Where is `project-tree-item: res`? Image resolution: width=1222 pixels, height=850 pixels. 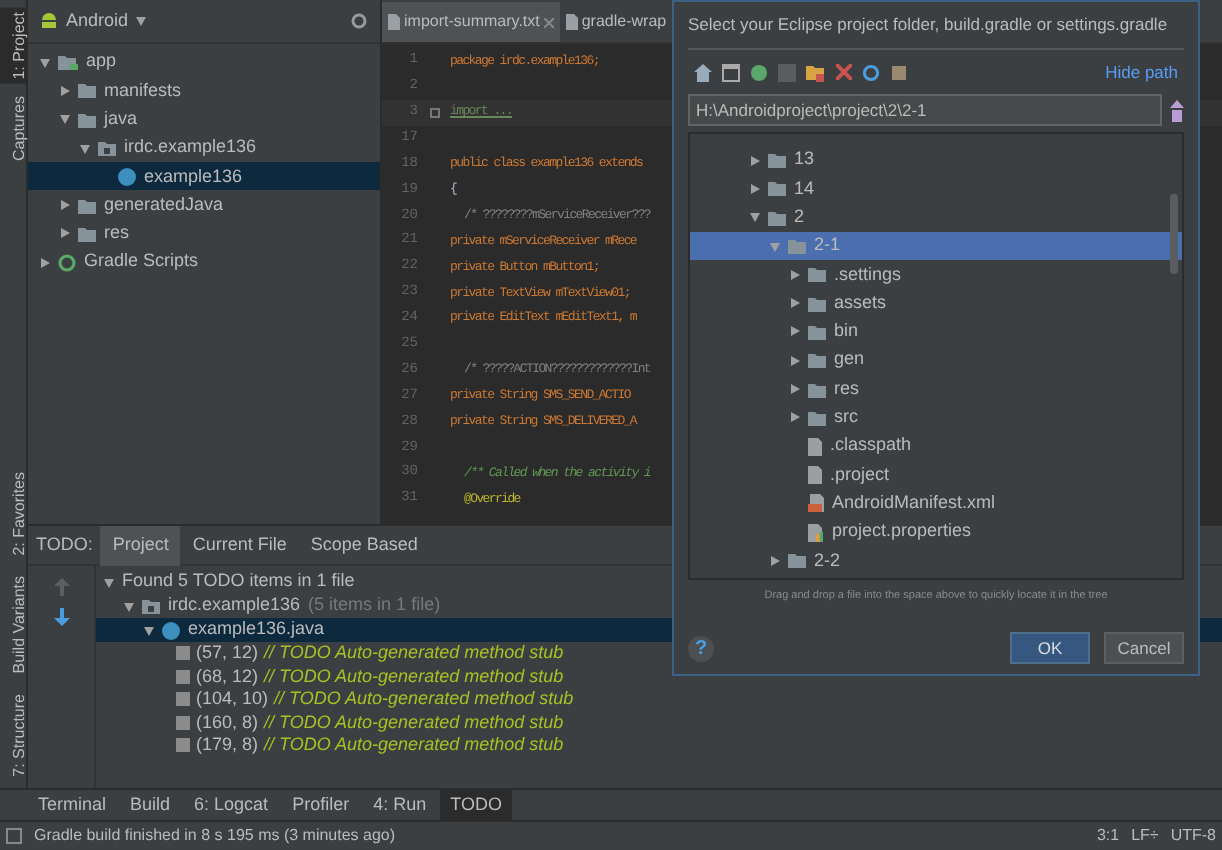 project-tree-item: res is located at coordinates (204, 234).